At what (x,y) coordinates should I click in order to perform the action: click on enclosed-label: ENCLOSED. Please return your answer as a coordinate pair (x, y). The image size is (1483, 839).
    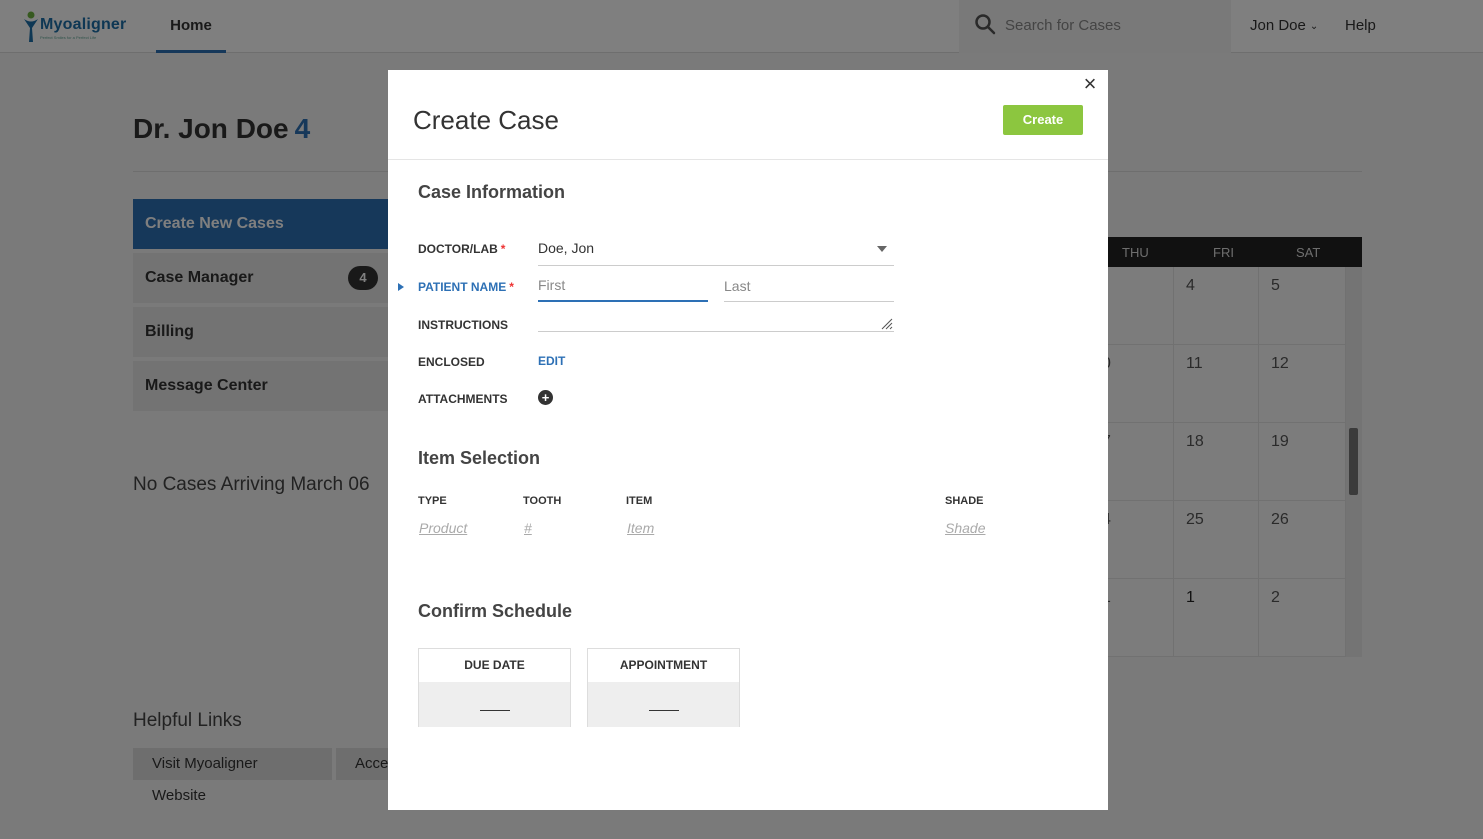
    Looking at the image, I should click on (451, 362).